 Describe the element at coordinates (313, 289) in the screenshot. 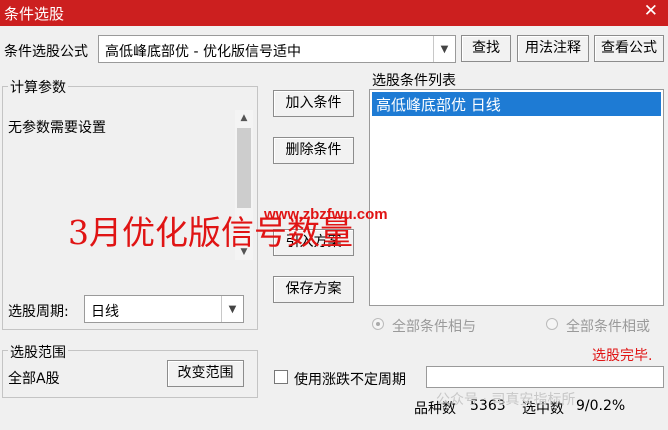

I see `save-plan-button: 保存方案` at that location.